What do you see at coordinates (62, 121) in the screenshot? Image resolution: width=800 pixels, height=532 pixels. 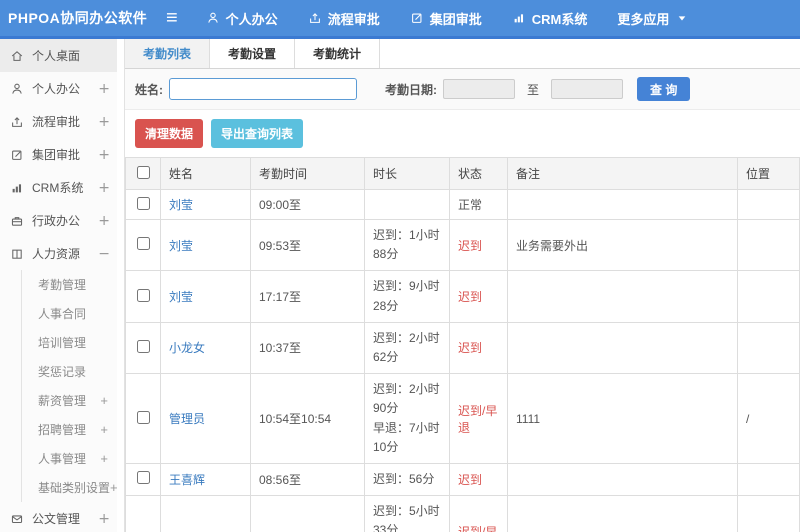 I see `sidebar-item-3: 流程审批 +` at bounding box center [62, 121].